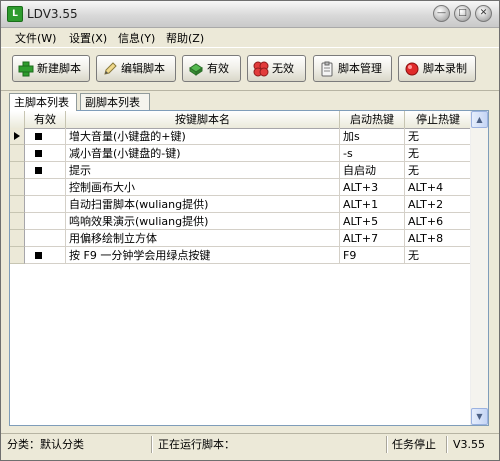 Image resolution: width=500 pixels, height=461 pixels. Describe the element at coordinates (438, 204) in the screenshot. I see `cell-stop: ALT+2` at that location.